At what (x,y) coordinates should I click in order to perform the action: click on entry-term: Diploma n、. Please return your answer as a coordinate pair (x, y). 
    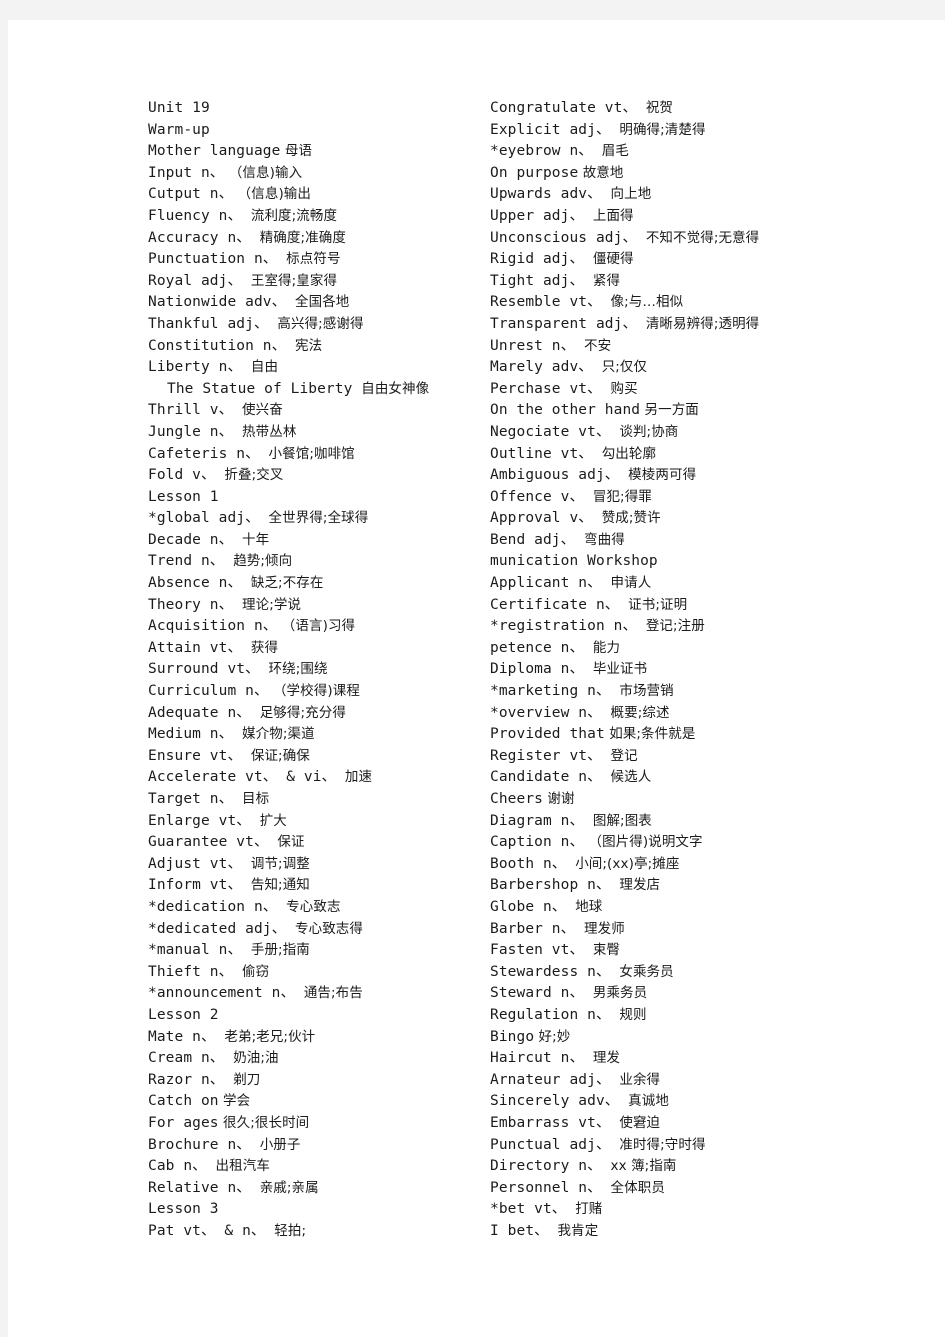
    Looking at the image, I should click on (537, 669).